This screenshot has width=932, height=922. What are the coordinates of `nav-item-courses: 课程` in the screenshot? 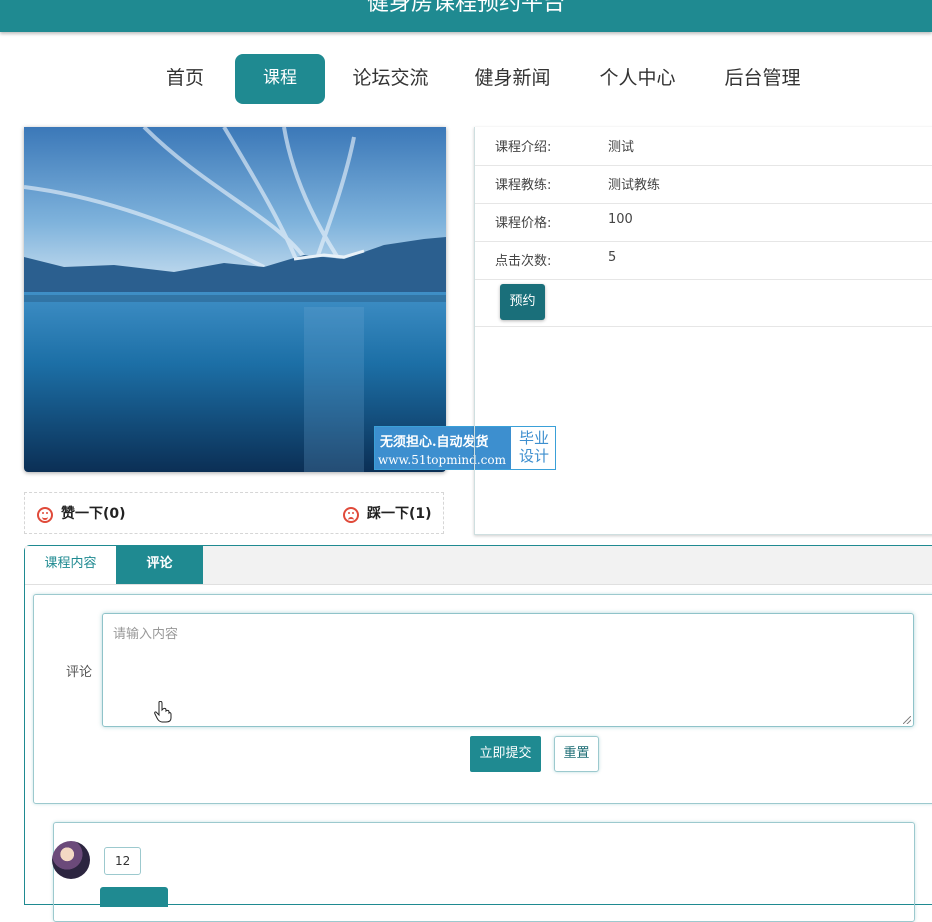 It's located at (280, 79).